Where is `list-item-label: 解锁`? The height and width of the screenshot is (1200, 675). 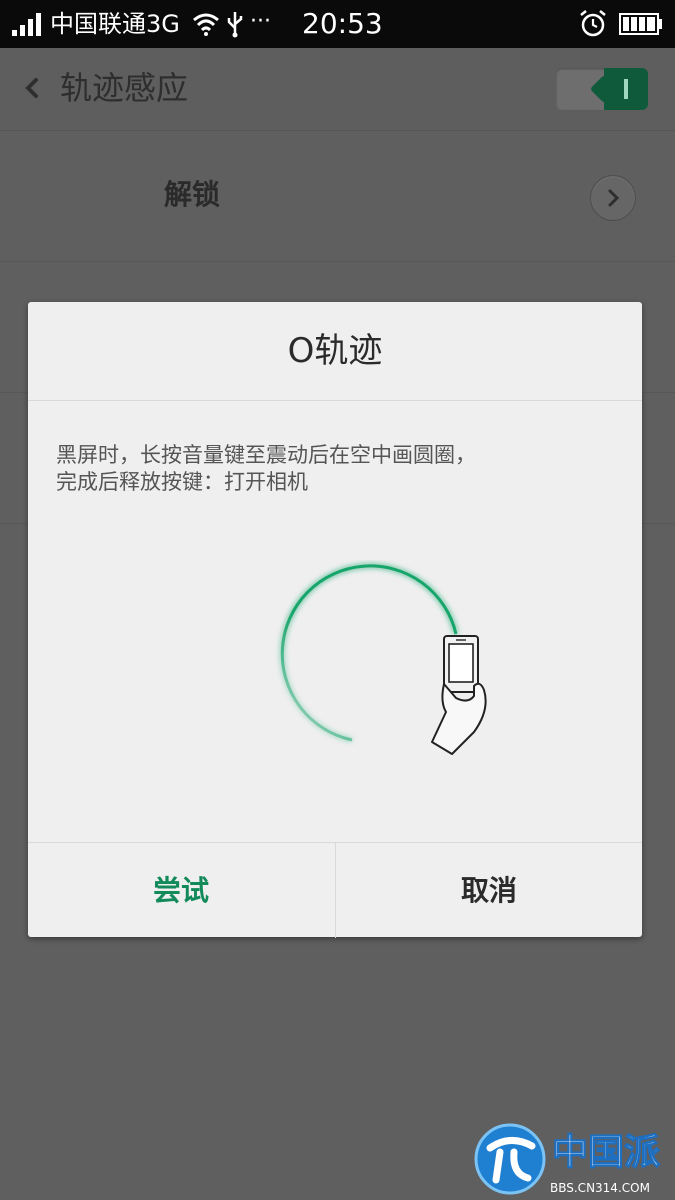
list-item-label: 解锁 is located at coordinates (192, 194).